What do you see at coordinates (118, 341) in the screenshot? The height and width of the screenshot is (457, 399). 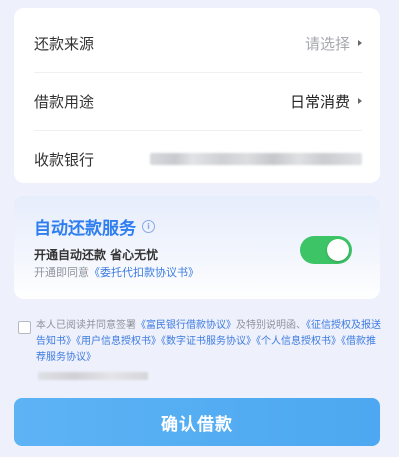 I see `user-info-authorization-link: 《用户信息授权书》` at bounding box center [118, 341].